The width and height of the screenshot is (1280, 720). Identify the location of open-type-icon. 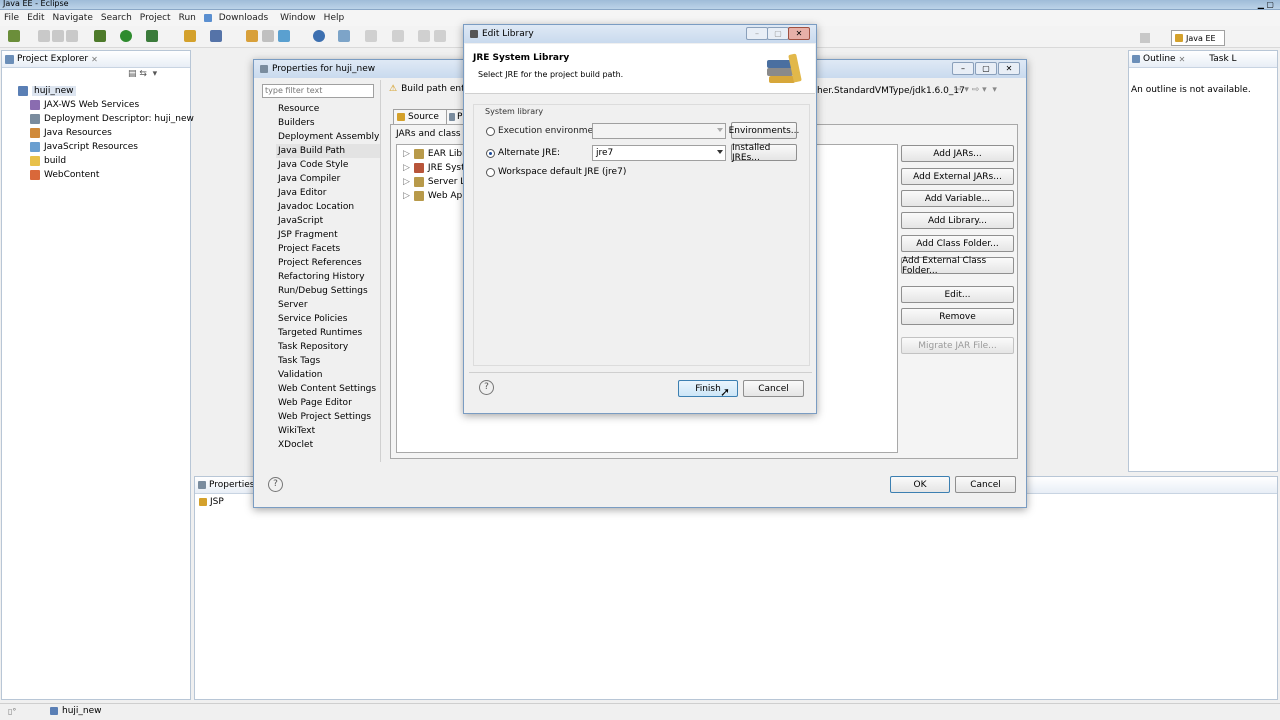
(252, 36).